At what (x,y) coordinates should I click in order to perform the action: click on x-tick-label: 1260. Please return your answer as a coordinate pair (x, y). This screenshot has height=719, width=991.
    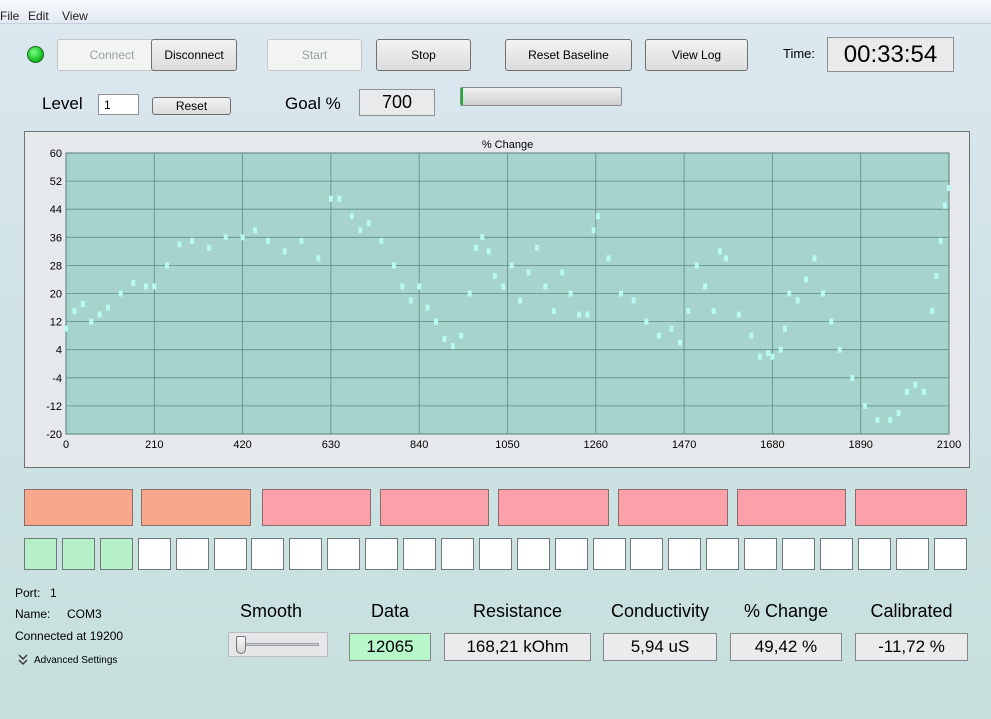
    Looking at the image, I should click on (596, 445).